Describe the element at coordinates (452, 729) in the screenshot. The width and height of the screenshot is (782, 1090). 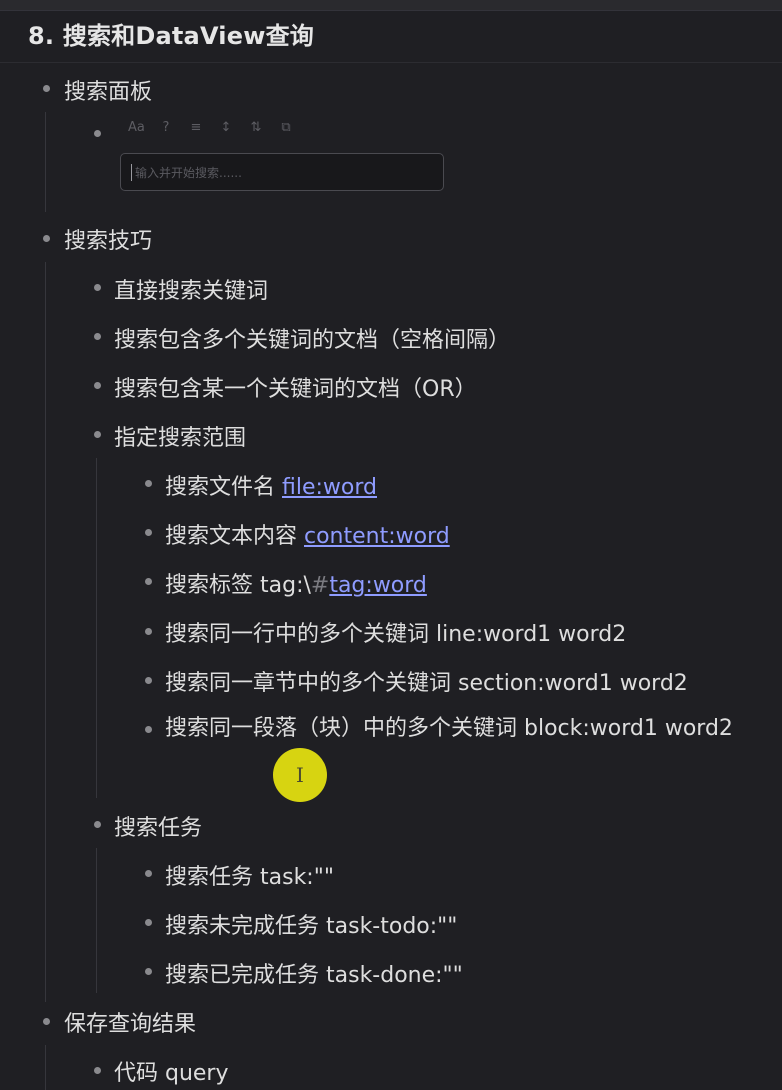
I see `list-item: 搜索同一段落（块）中的多个关键词 block:word1 word2` at that location.